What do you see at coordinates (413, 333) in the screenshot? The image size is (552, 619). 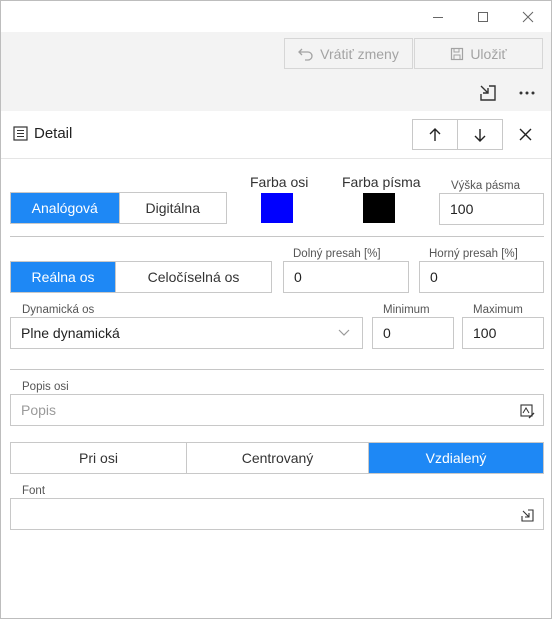 I see `minimum-input: 0` at bounding box center [413, 333].